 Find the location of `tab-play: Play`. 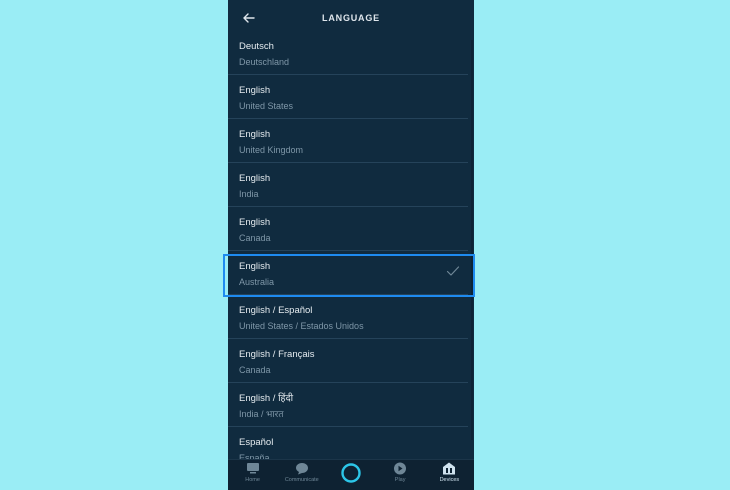

tab-play: Play is located at coordinates (400, 472).